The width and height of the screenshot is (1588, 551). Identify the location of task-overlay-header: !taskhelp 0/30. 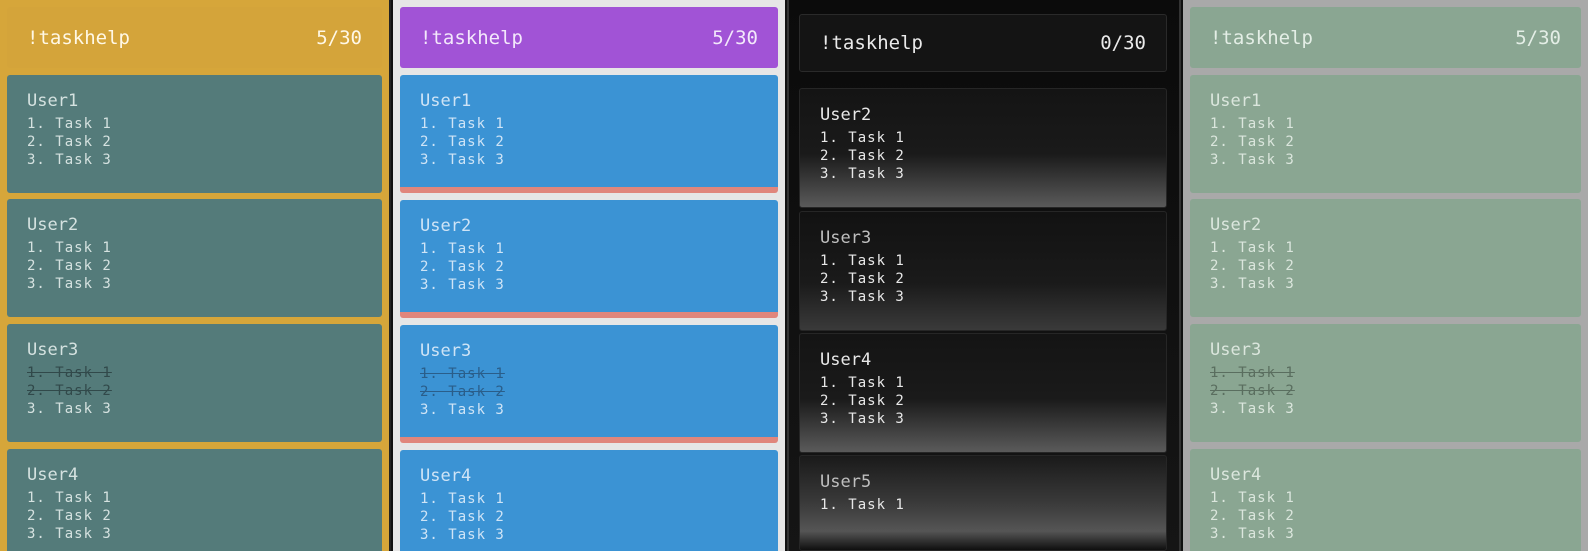
(983, 43).